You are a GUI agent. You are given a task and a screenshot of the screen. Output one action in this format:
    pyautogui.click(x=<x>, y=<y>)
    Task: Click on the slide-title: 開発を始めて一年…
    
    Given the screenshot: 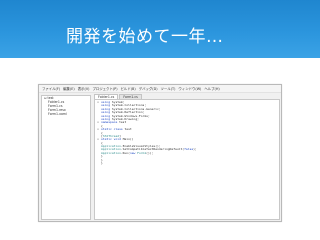 What is the action you would take?
    pyautogui.click(x=145, y=37)
    